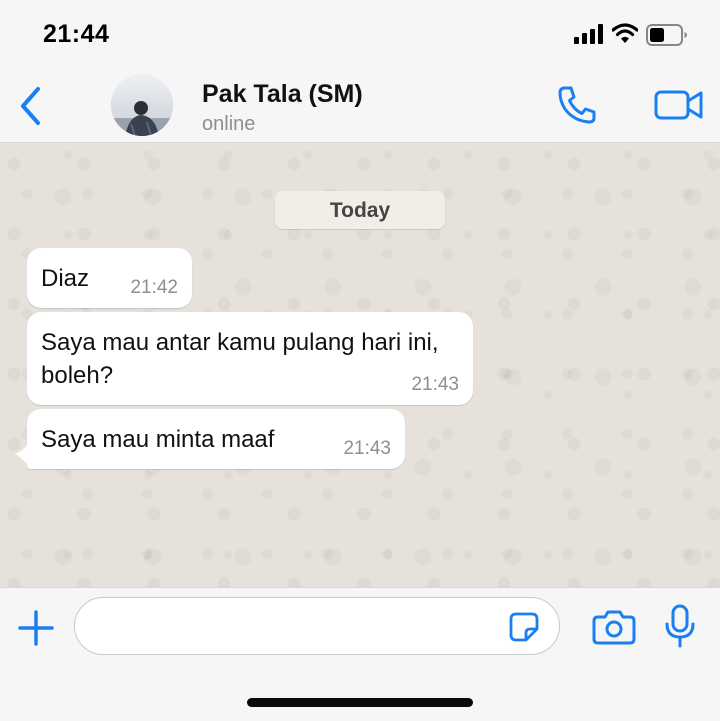 The height and width of the screenshot is (721, 720). Describe the element at coordinates (360, 702) in the screenshot. I see `home-indicator` at that location.